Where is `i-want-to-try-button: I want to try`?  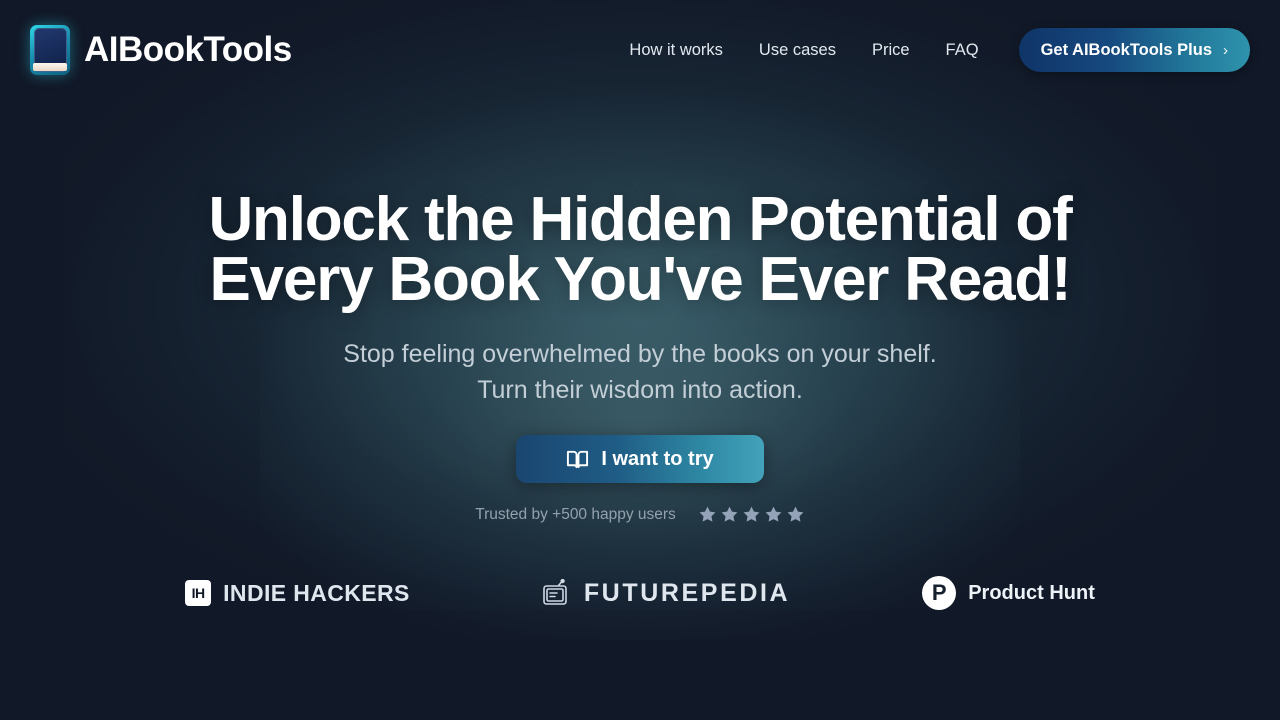
i-want-to-try-button: I want to try is located at coordinates (640, 459).